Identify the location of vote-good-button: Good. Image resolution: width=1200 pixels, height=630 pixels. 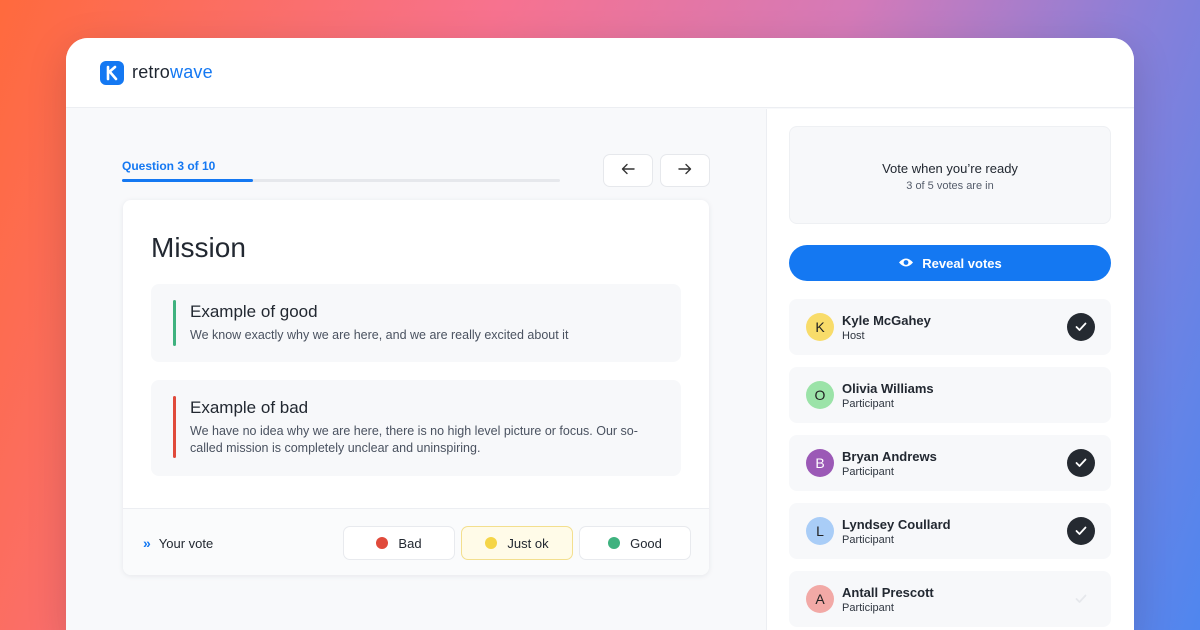
(635, 543).